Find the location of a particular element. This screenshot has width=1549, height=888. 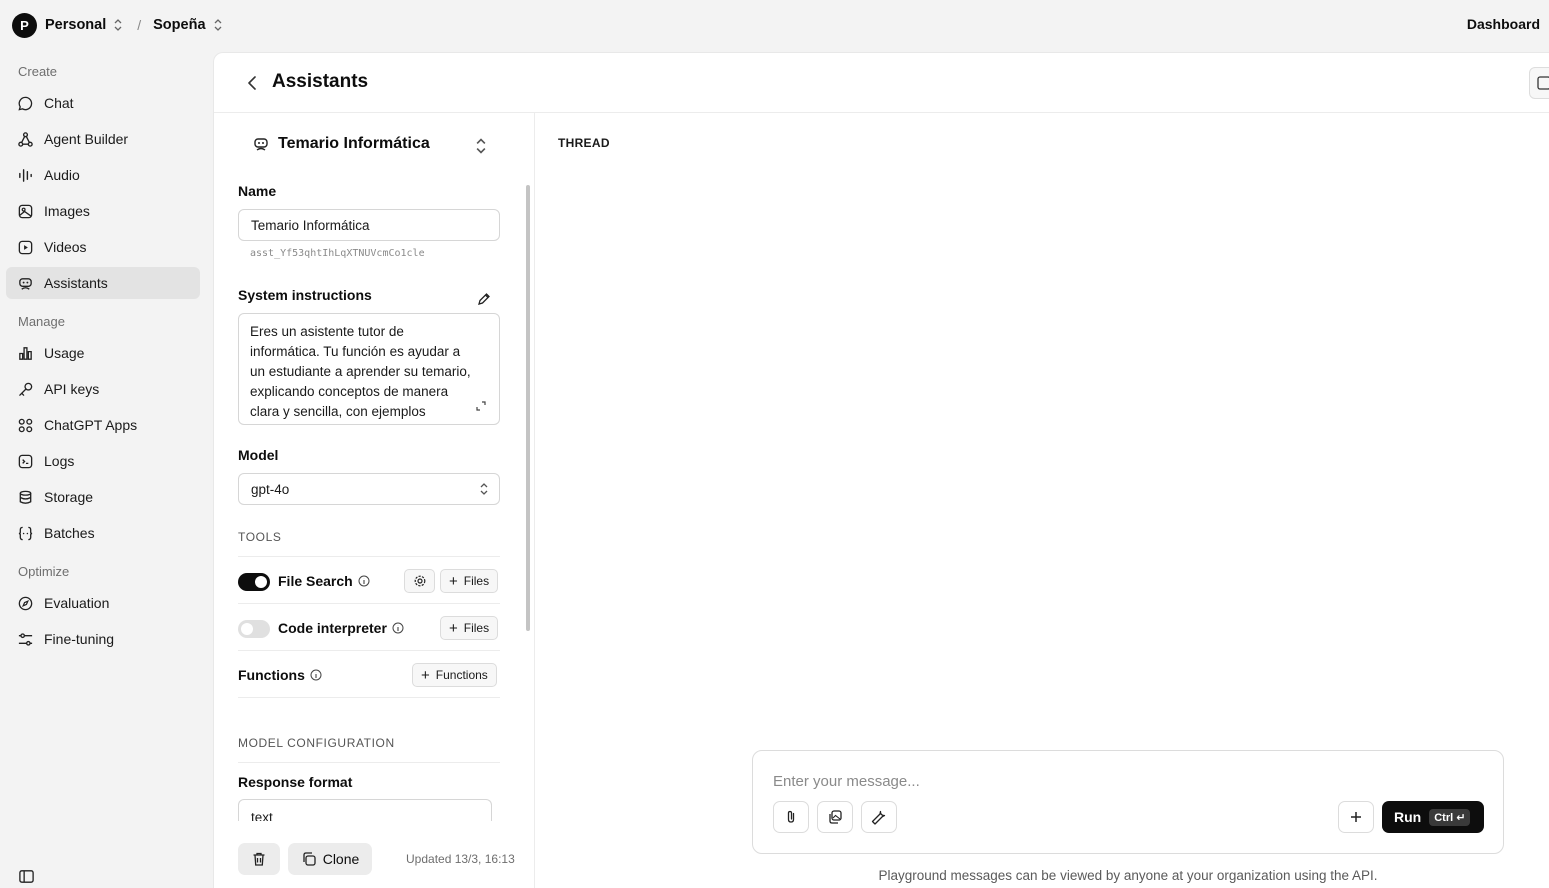

bar-chart-icon is located at coordinates (25, 353).